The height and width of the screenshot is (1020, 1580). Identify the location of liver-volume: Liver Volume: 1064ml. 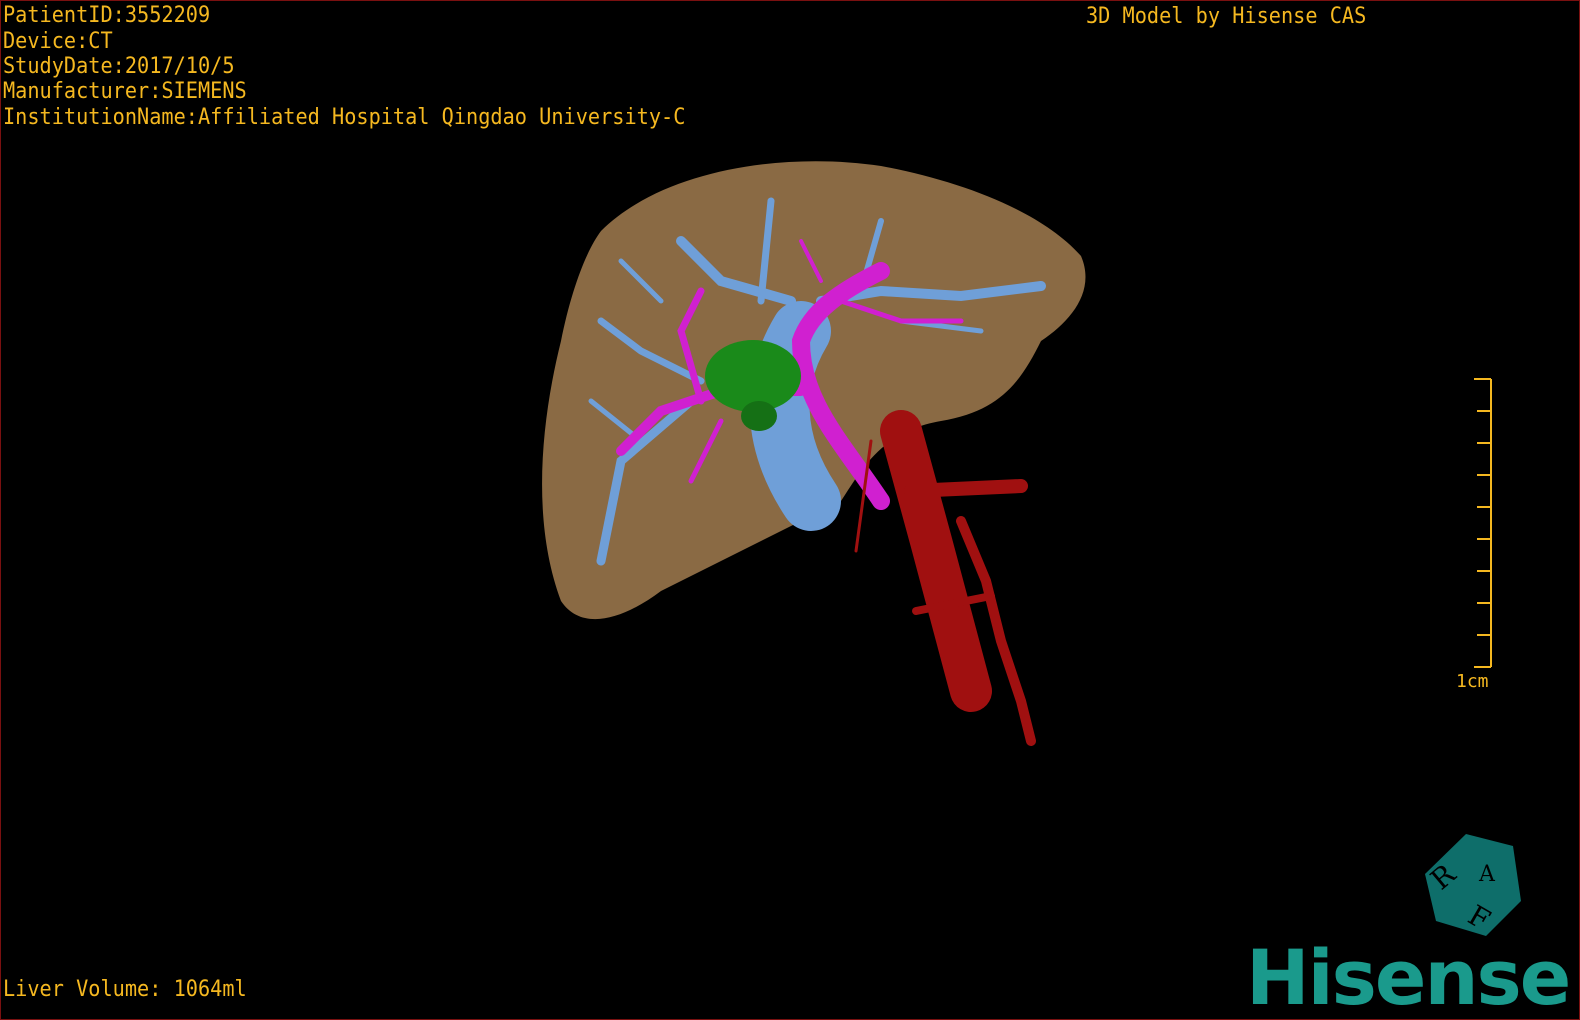
(125, 989).